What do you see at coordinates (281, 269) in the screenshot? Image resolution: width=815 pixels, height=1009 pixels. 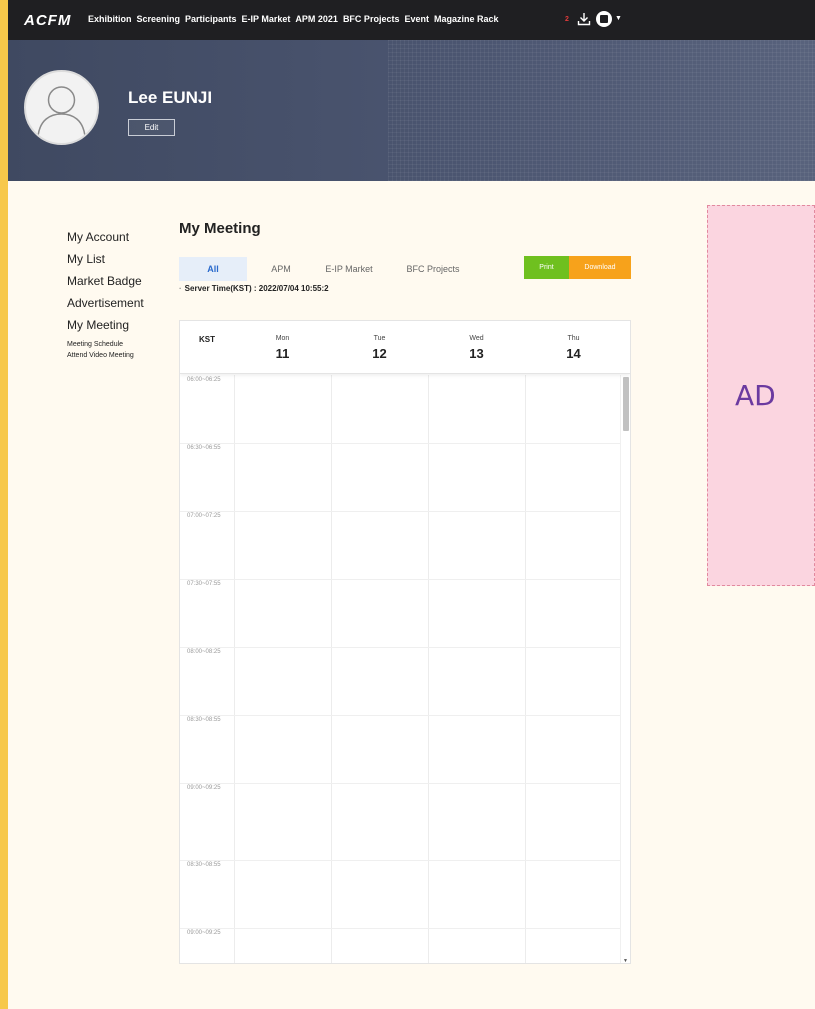 I see `tab-apm: APM` at bounding box center [281, 269].